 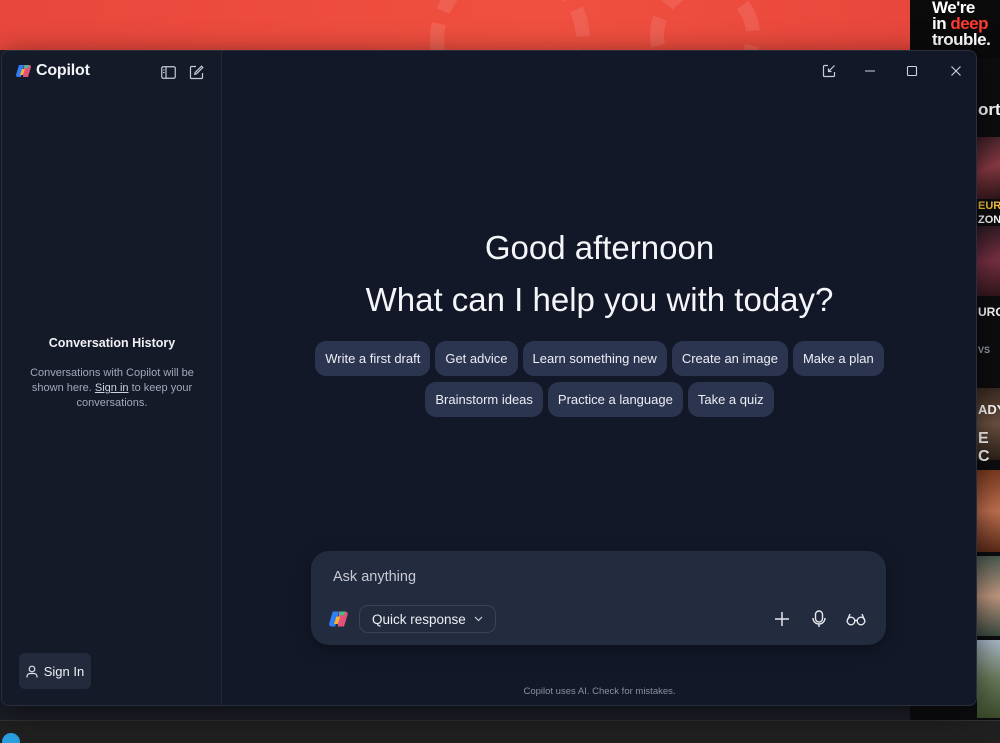 What do you see at coordinates (989, 109) in the screenshot?
I see `background-heading: orts` at bounding box center [989, 109].